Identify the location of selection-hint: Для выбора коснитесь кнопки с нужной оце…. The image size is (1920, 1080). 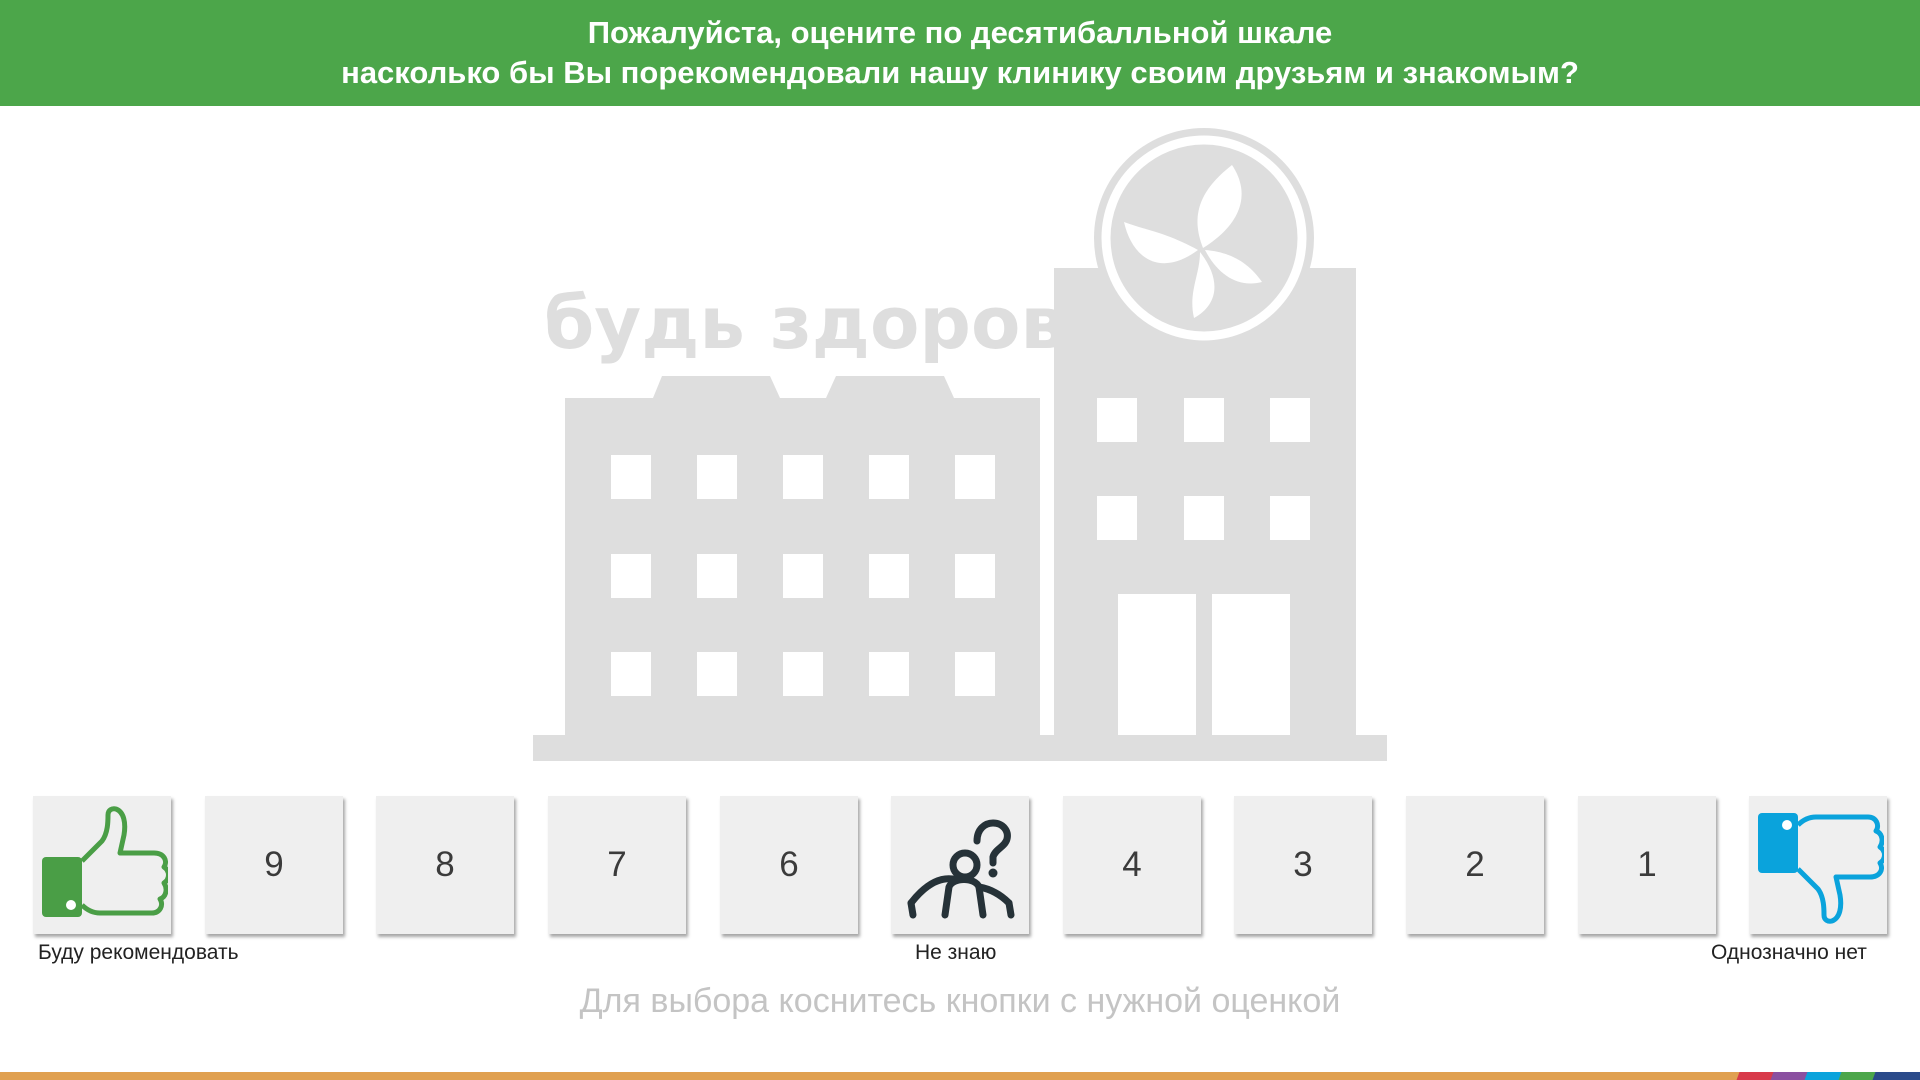
(960, 1001).